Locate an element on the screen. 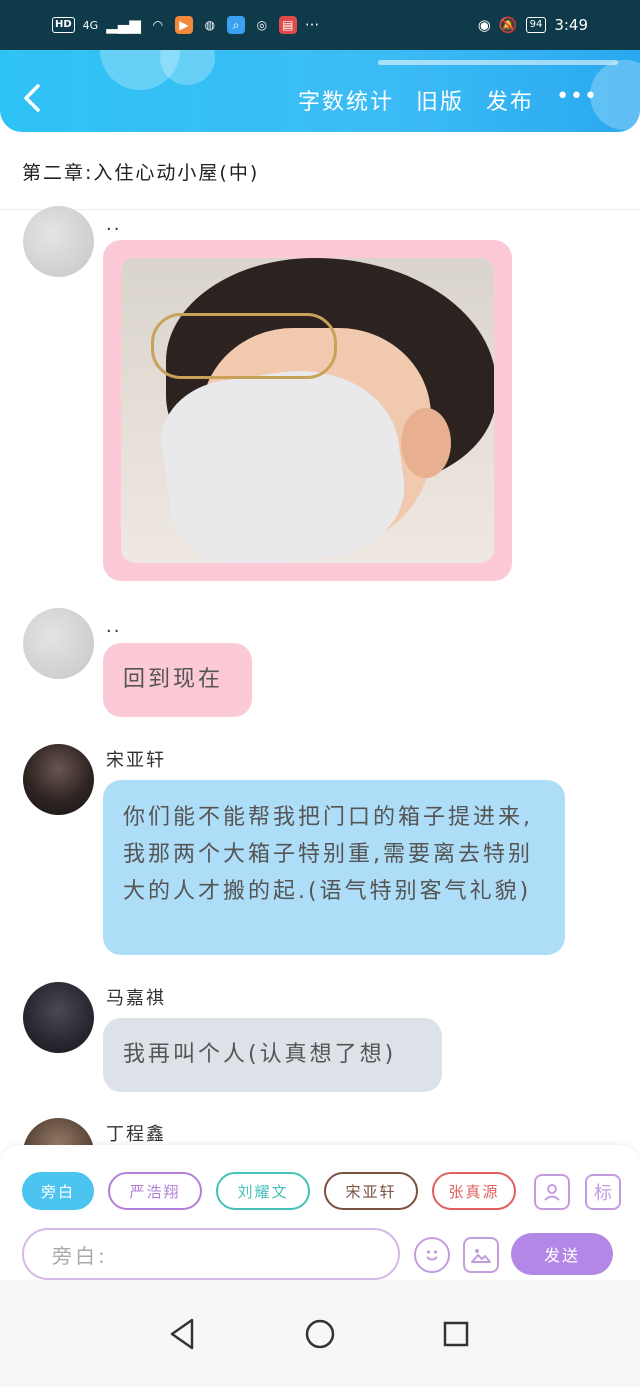 The width and height of the screenshot is (640, 1387). send-button: 发送 is located at coordinates (562, 1254).